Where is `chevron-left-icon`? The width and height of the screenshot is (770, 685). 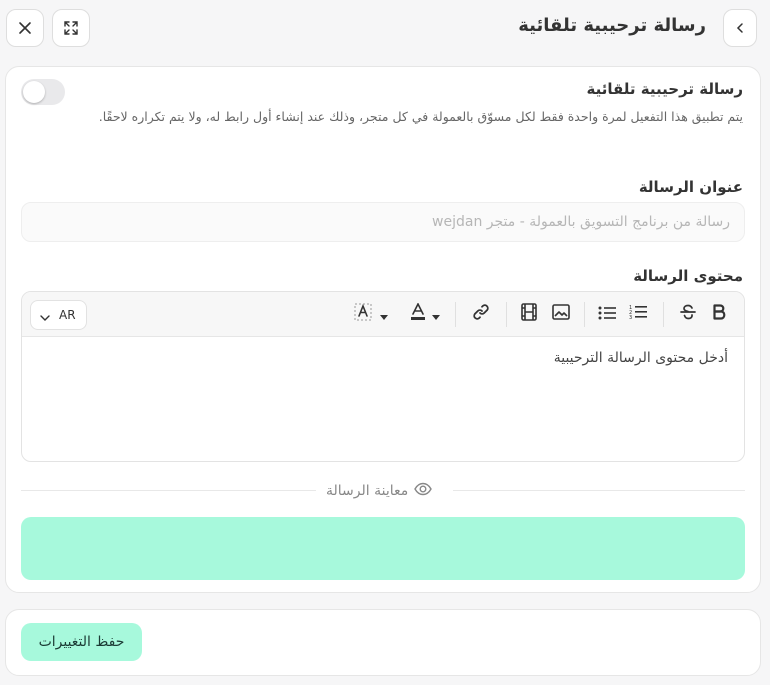
chevron-left-icon is located at coordinates (740, 28).